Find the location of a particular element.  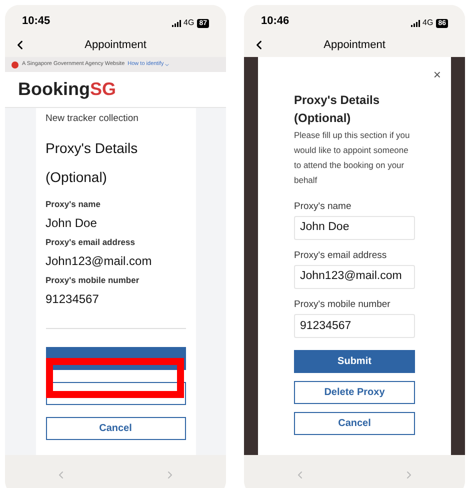

form-subtitle: New tracker collection is located at coordinates (93, 119).